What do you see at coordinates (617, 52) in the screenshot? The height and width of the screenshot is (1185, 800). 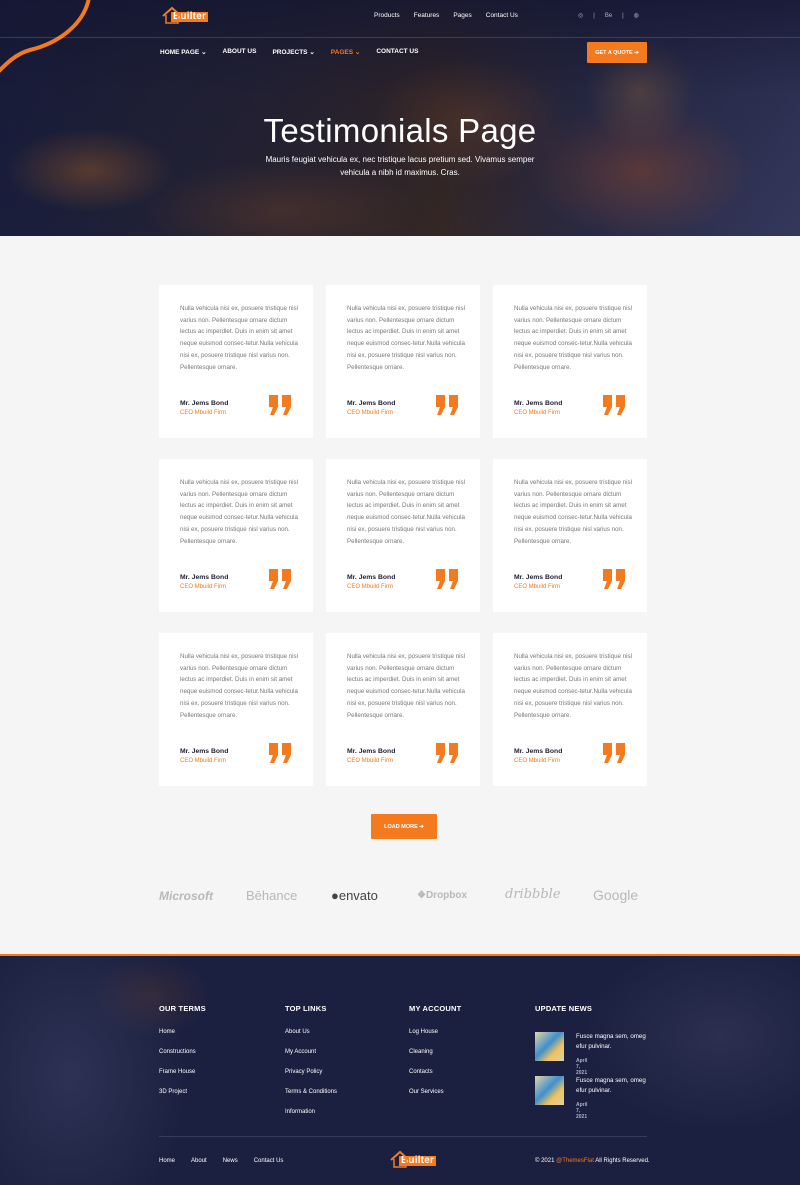 I see `get-a-quote-button: GET A QUOTE ➔` at bounding box center [617, 52].